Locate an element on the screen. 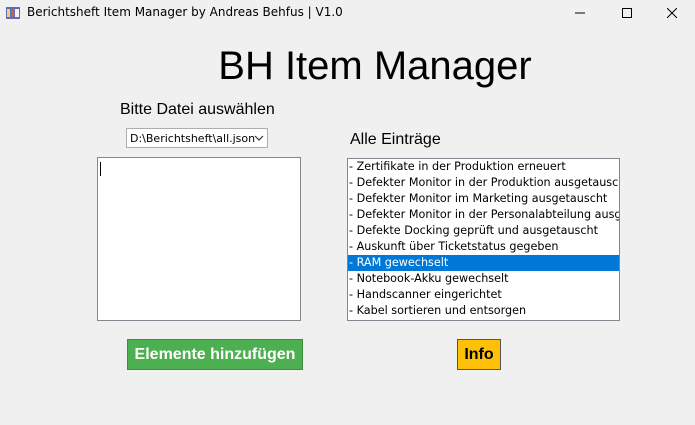 This screenshot has height=425, width=695. minimize-icon is located at coordinates (580, 13).